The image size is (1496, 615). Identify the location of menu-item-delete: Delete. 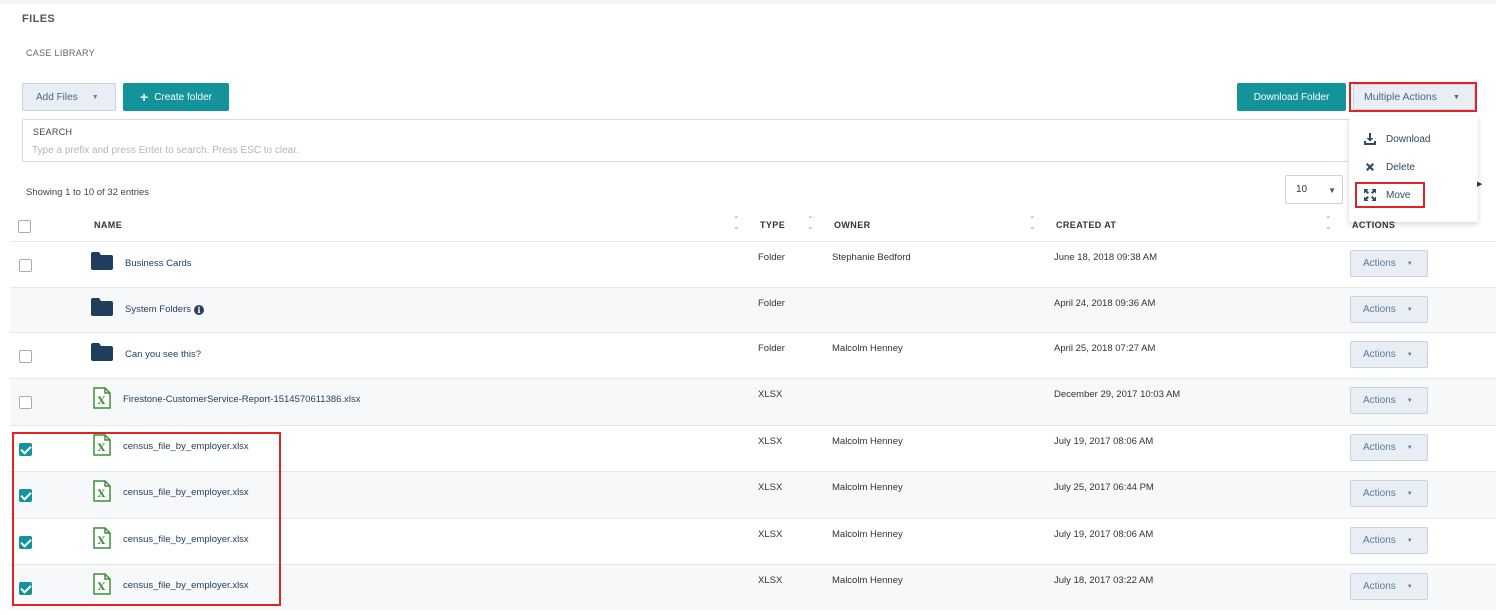
(1389, 167).